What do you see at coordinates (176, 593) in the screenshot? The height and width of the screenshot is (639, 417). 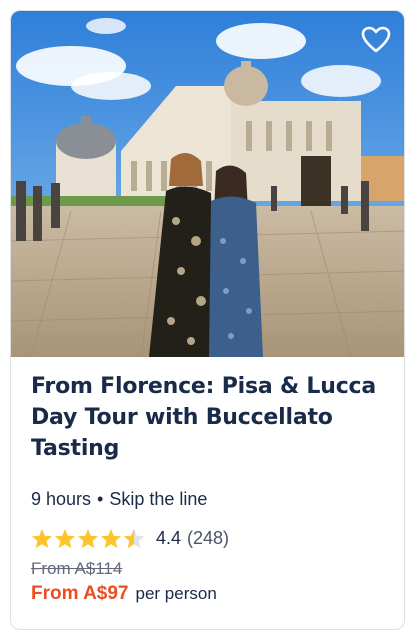 I see `per-person-label: per person` at bounding box center [176, 593].